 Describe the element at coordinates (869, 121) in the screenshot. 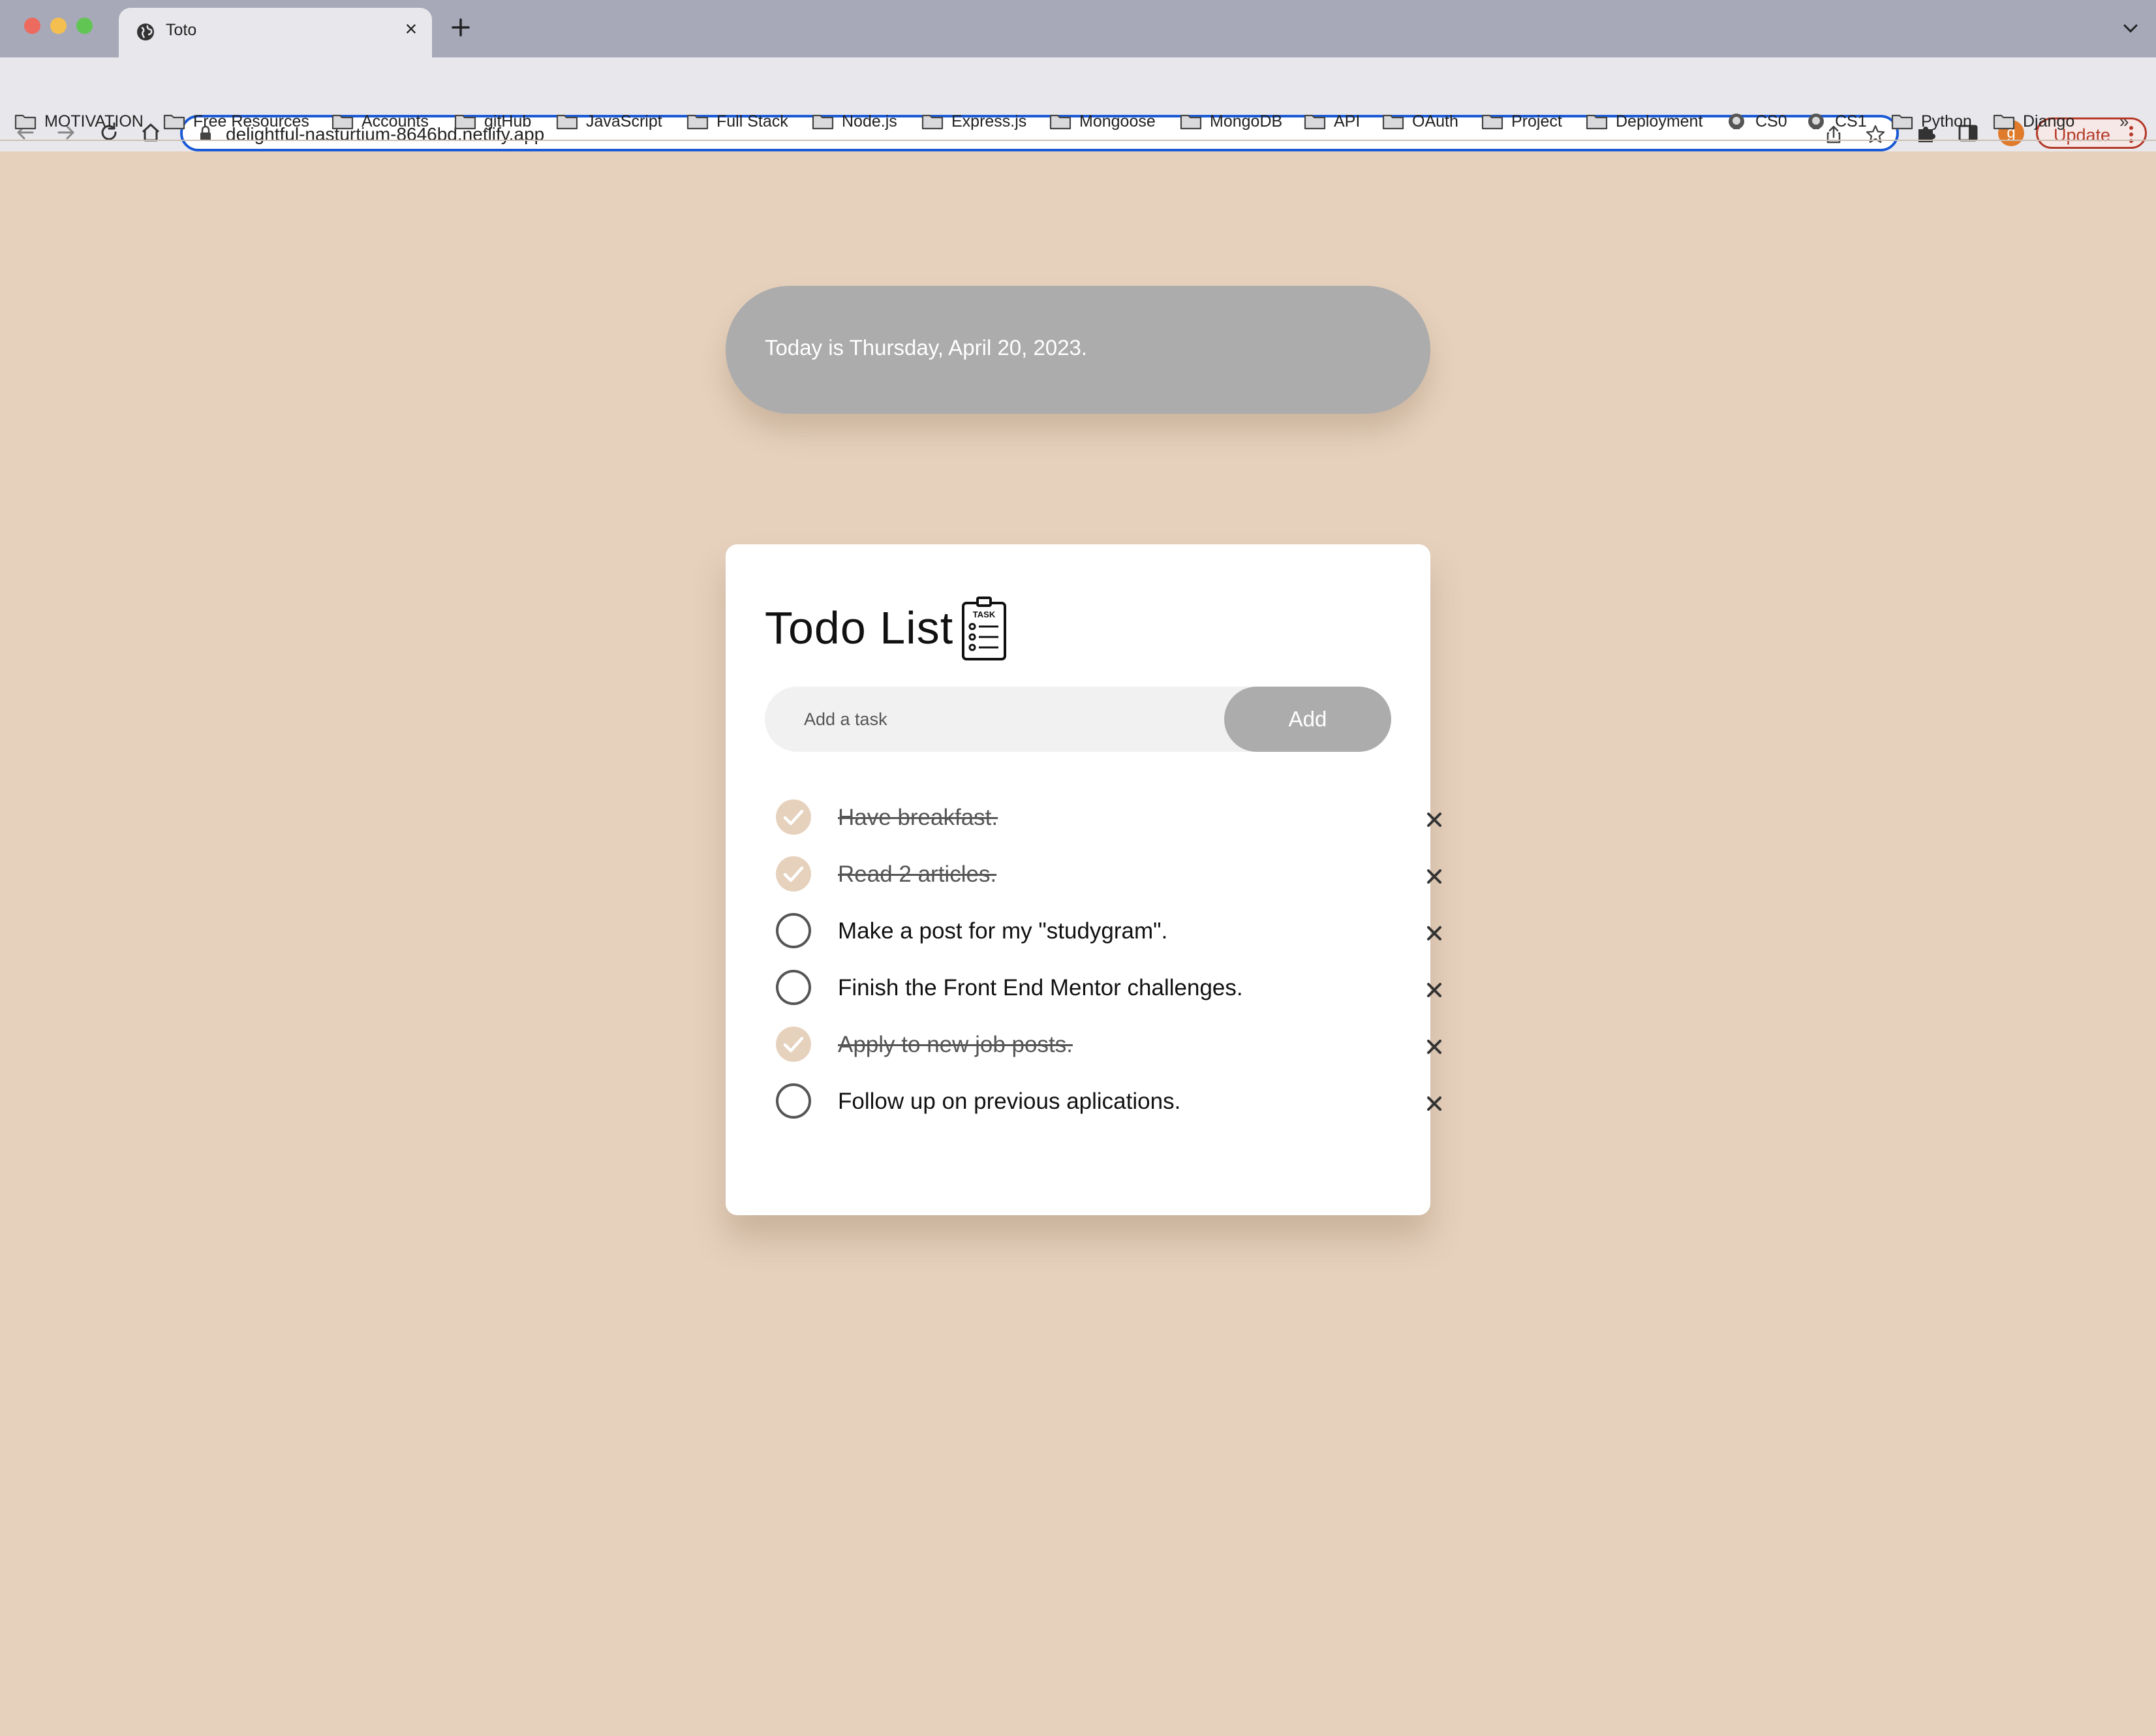

I see `bookmark-label: Node.js` at that location.